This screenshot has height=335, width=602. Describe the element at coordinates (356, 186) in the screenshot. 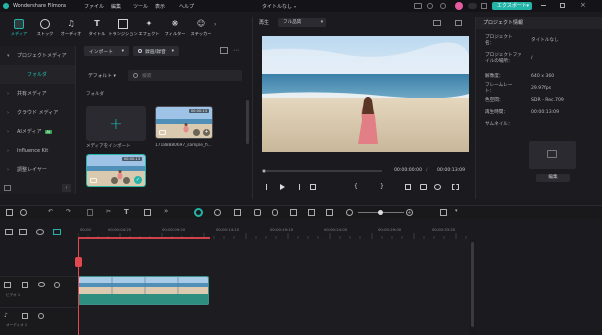

I see `mark-in-icon: {` at that location.